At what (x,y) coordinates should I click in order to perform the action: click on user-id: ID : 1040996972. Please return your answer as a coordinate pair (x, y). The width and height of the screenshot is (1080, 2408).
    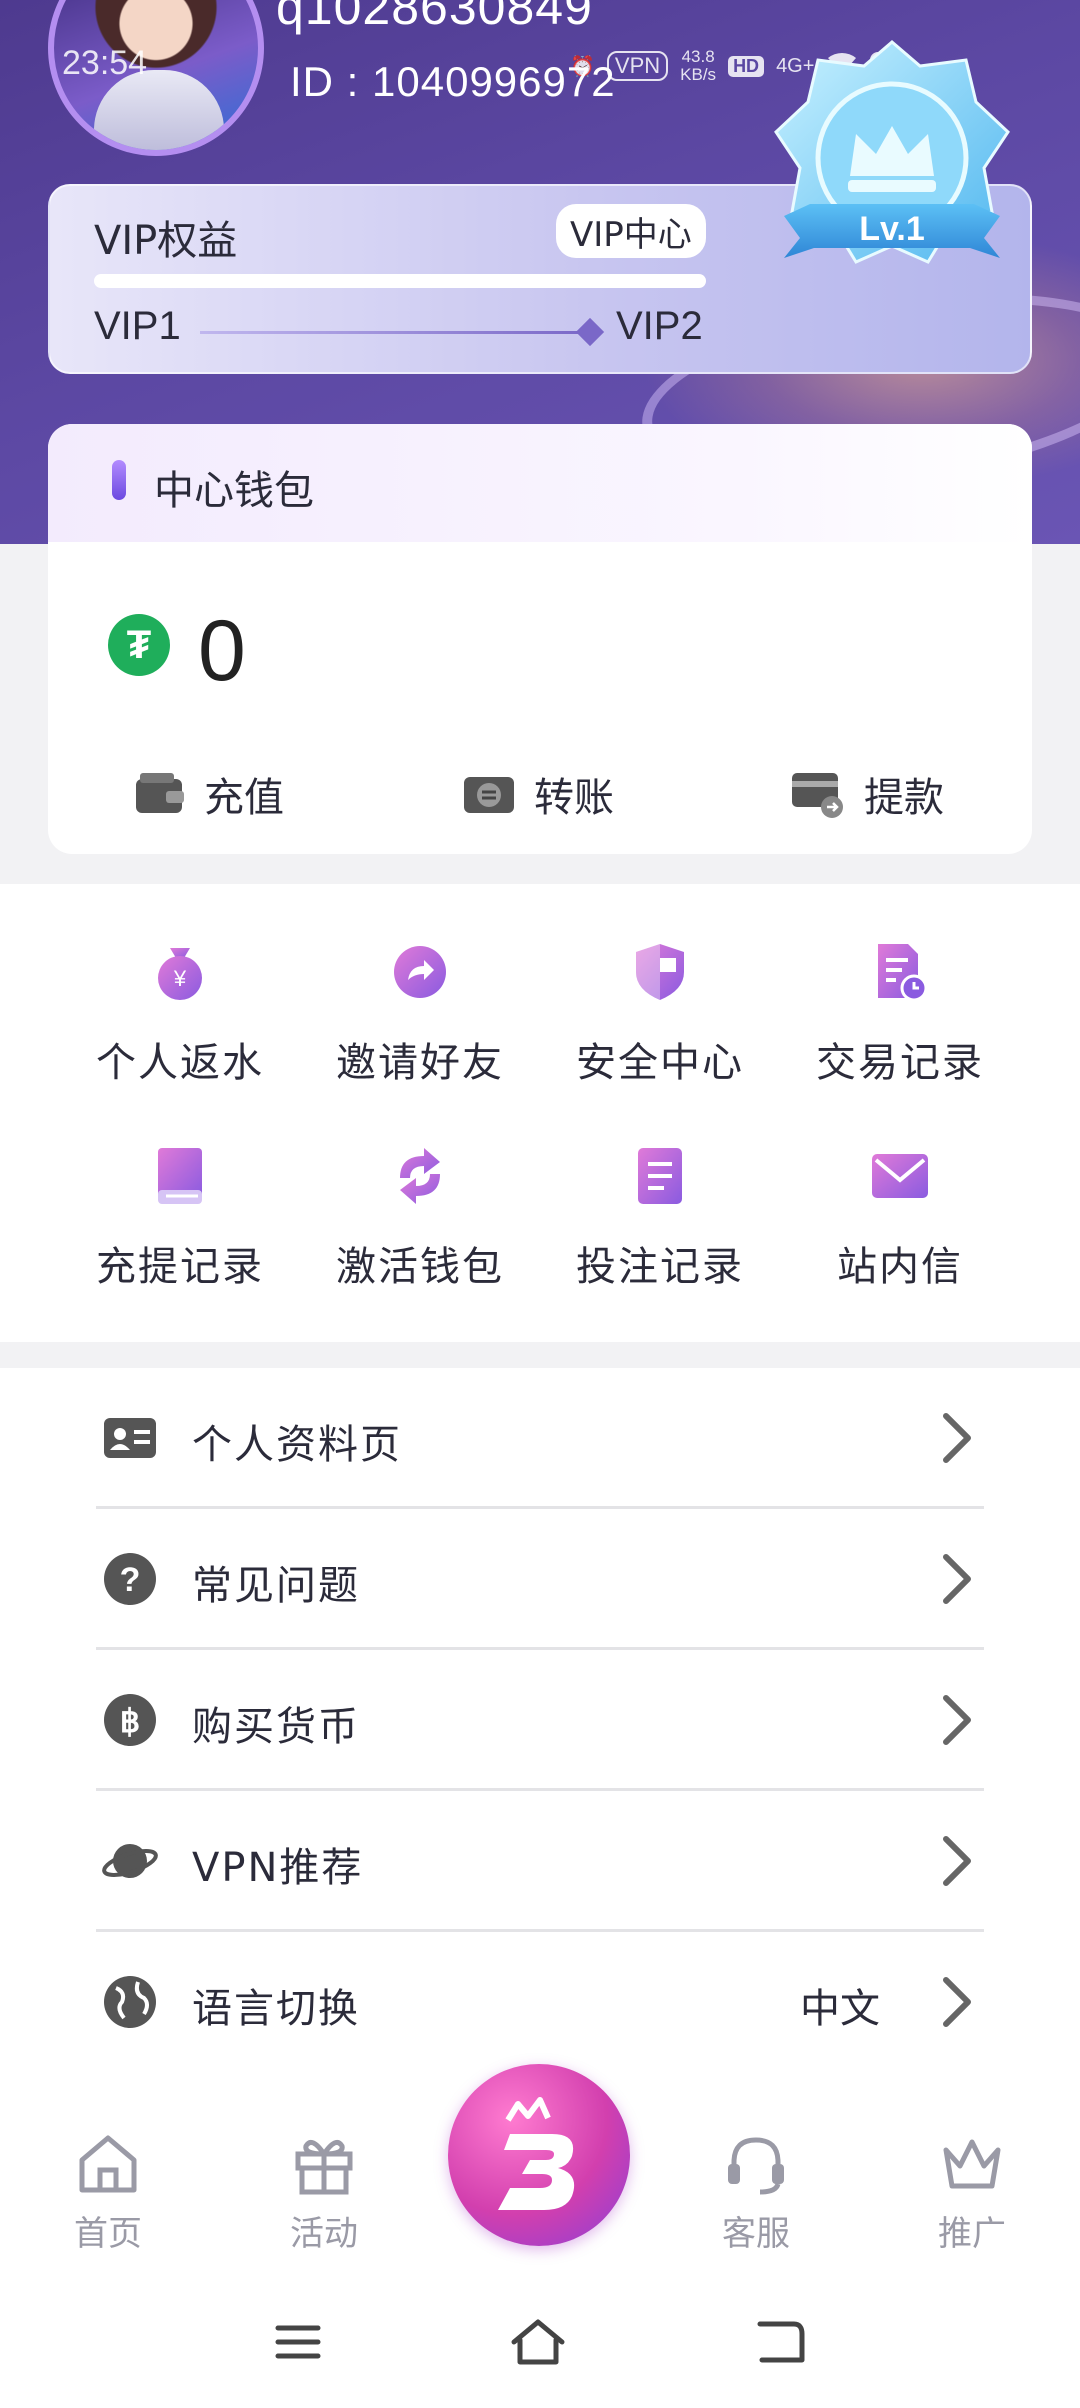
    Looking at the image, I should click on (453, 81).